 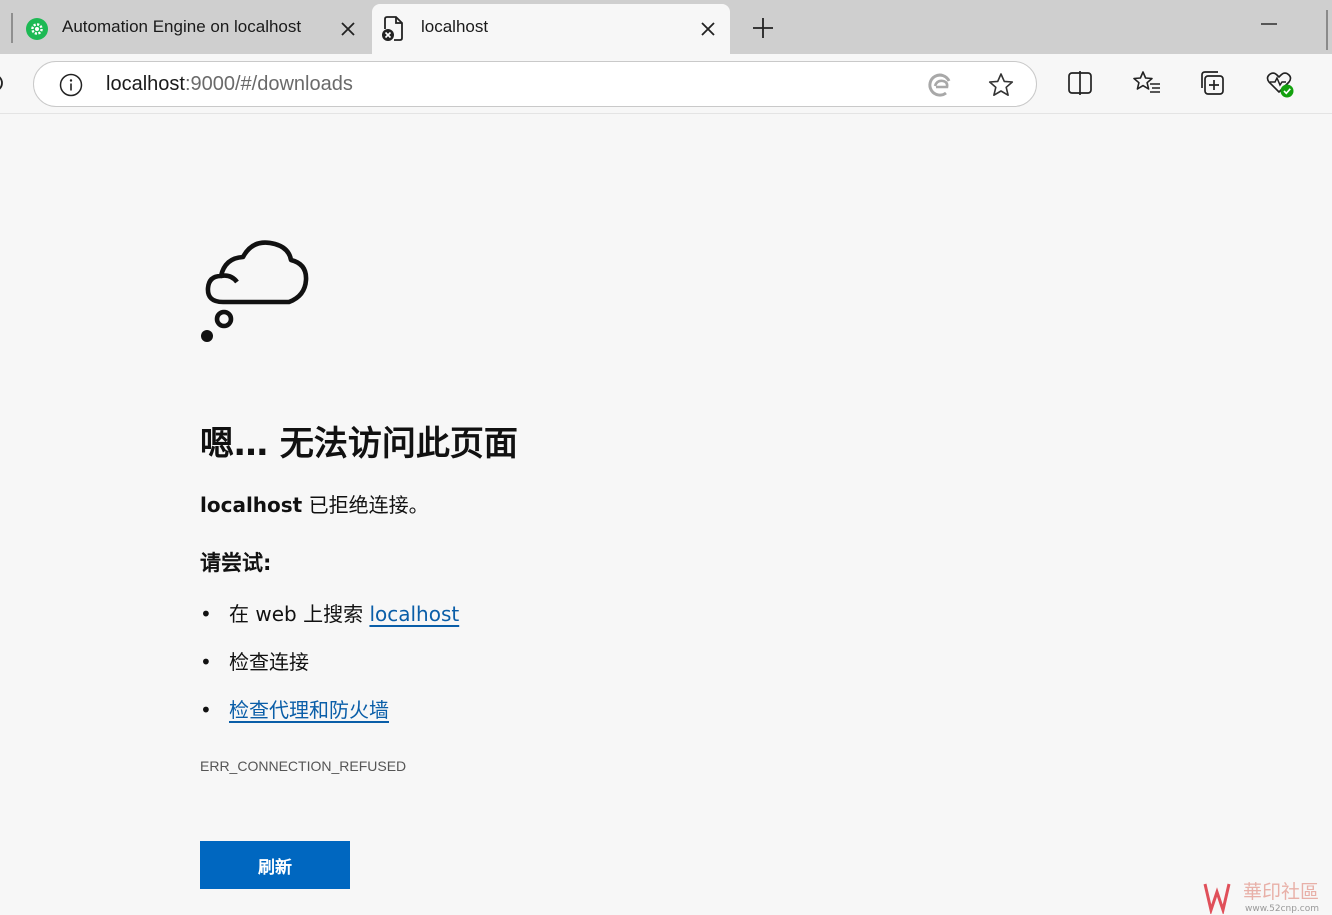 What do you see at coordinates (392, 28) in the screenshot?
I see `page-error-icon` at bounding box center [392, 28].